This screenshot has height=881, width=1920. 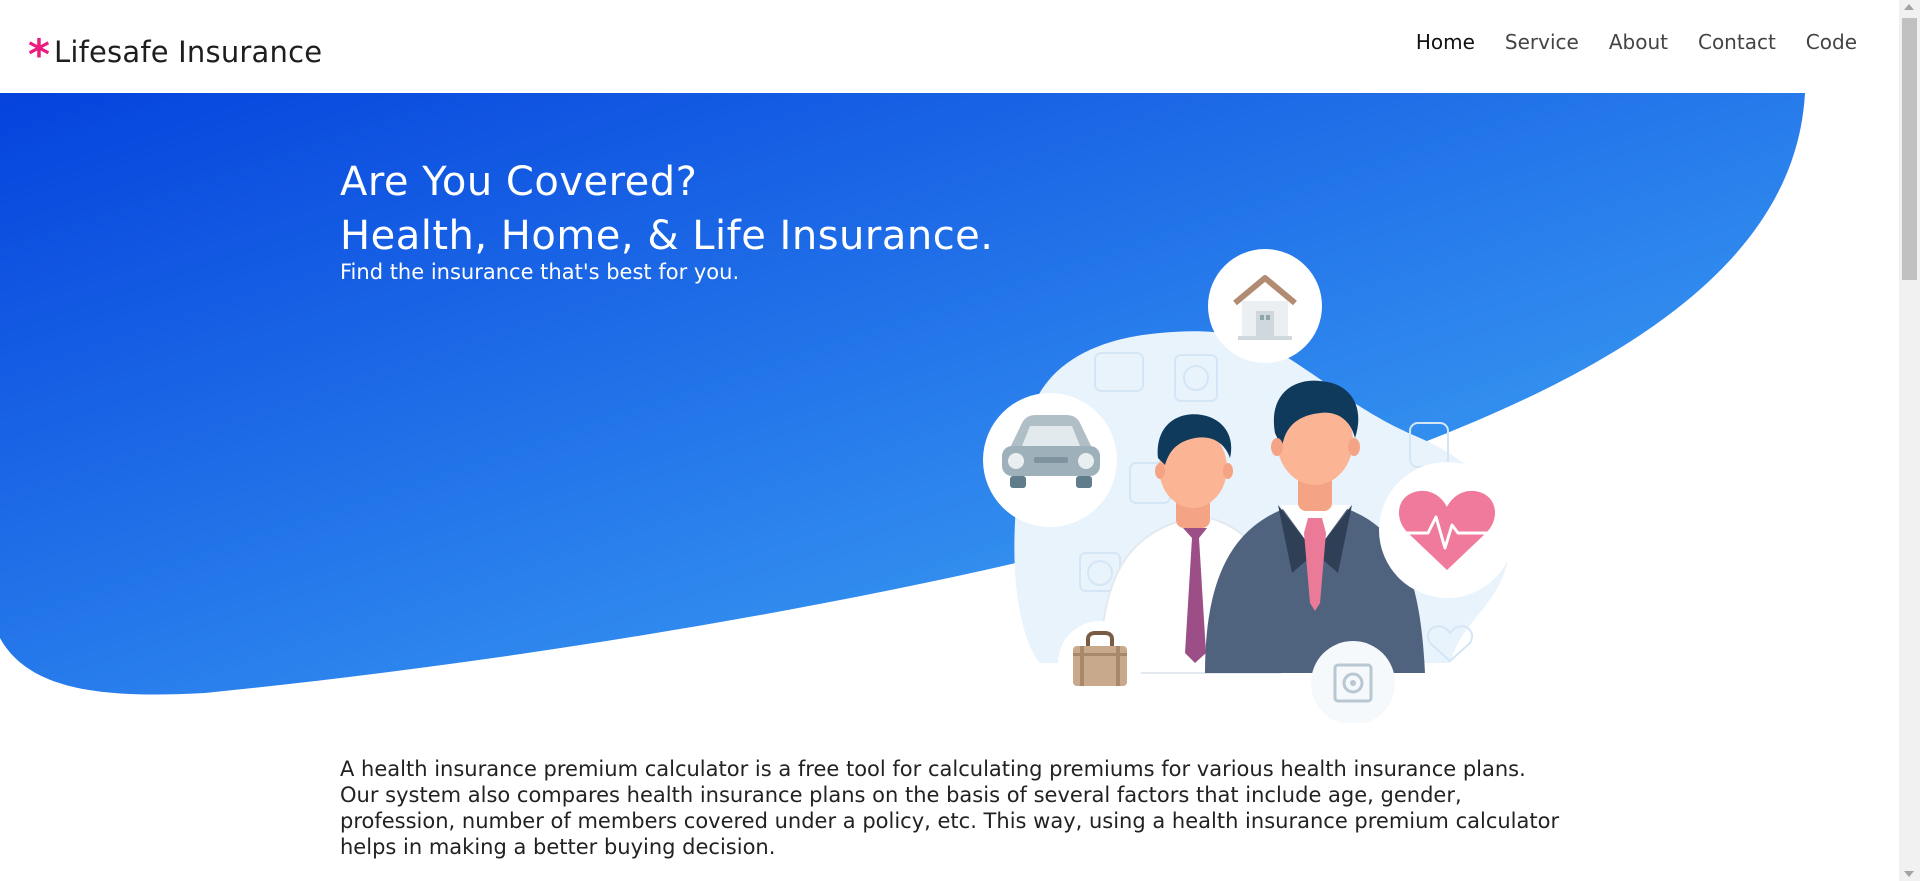 I want to click on nav-about: About, so click(x=1638, y=42).